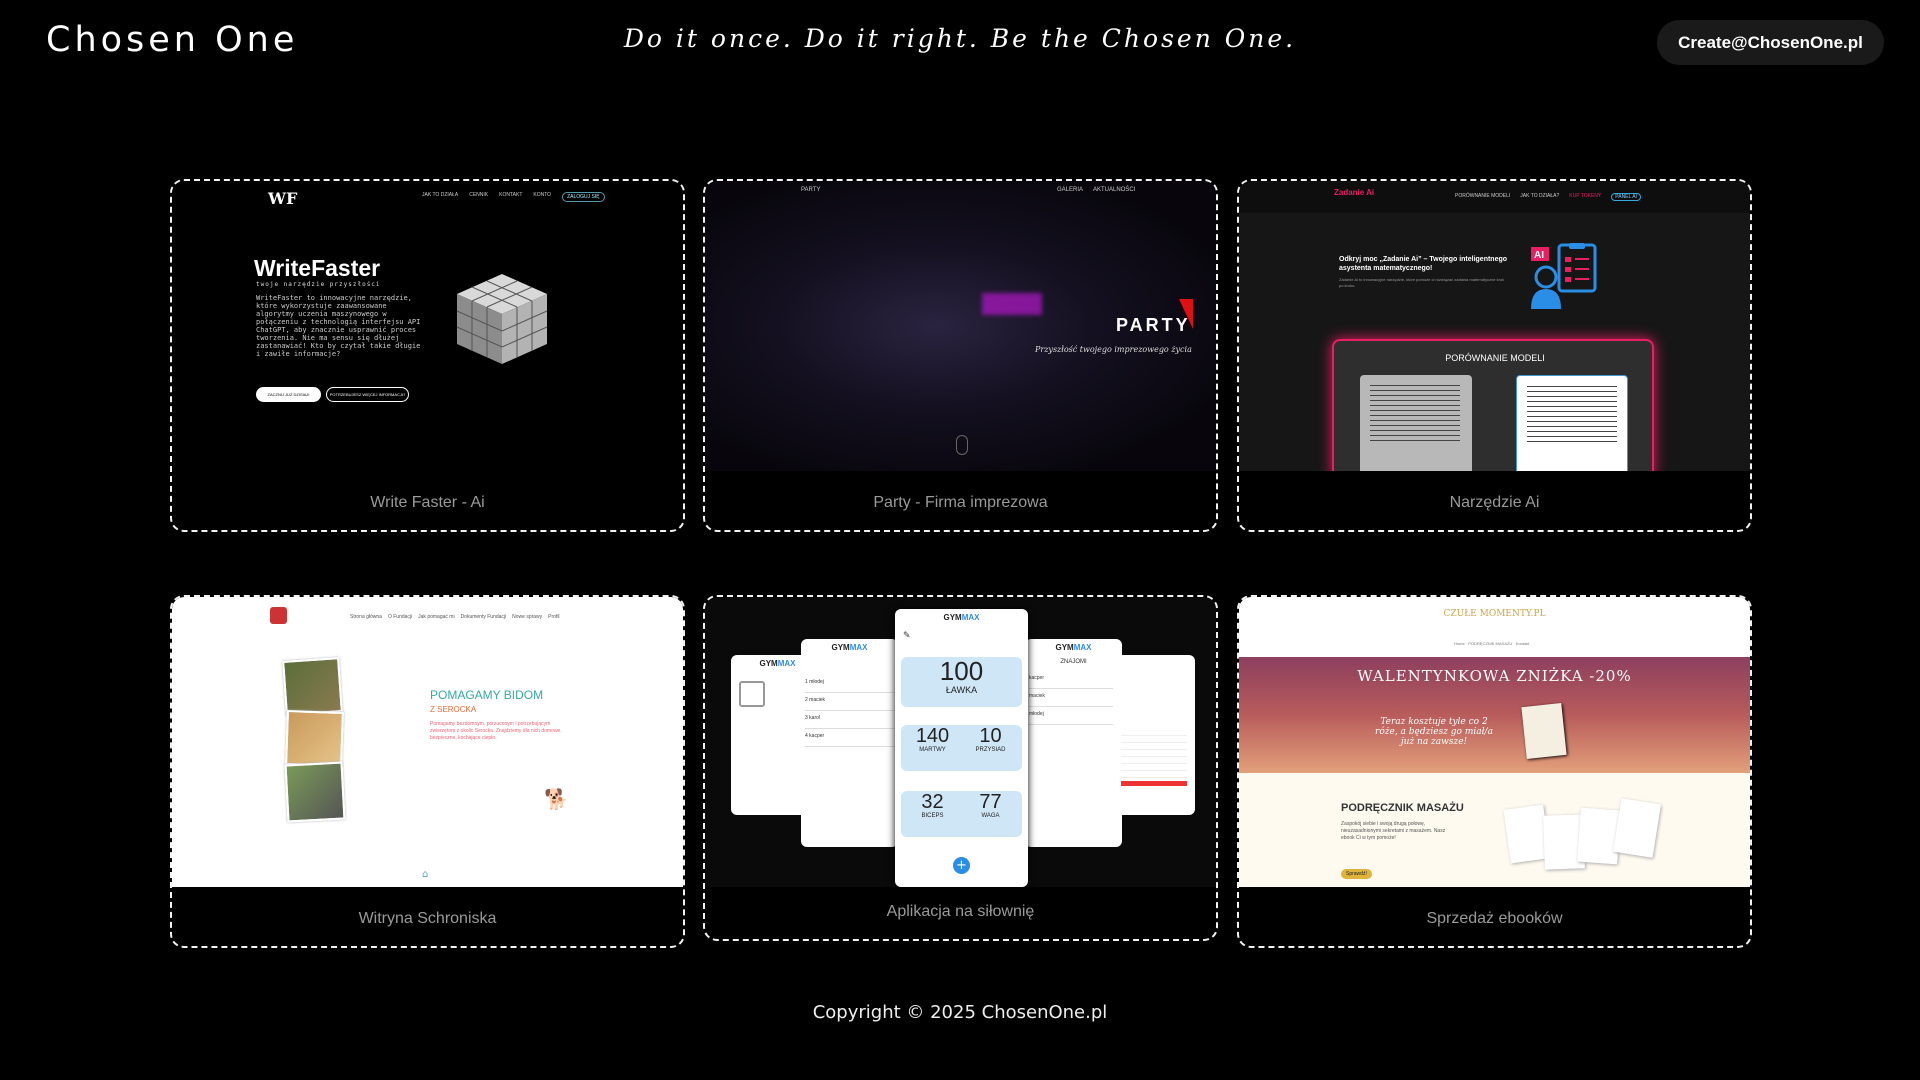  Describe the element at coordinates (849, 704) in the screenshot. I see `list-item: 2 maciek` at that location.